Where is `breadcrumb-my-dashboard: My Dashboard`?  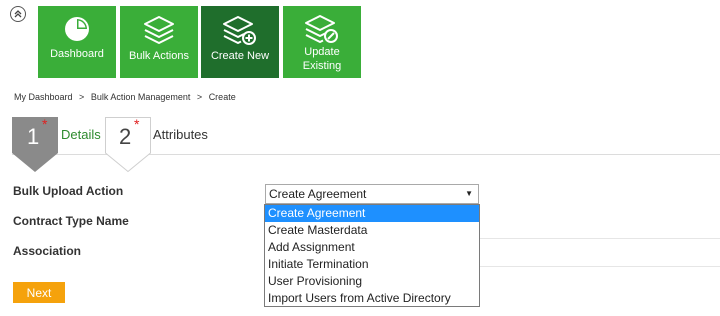 breadcrumb-my-dashboard: My Dashboard is located at coordinates (43, 97).